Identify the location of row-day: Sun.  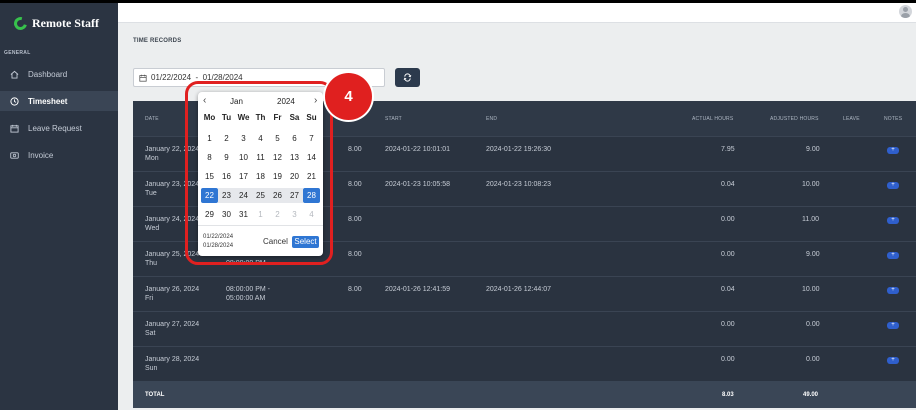
(151, 368).